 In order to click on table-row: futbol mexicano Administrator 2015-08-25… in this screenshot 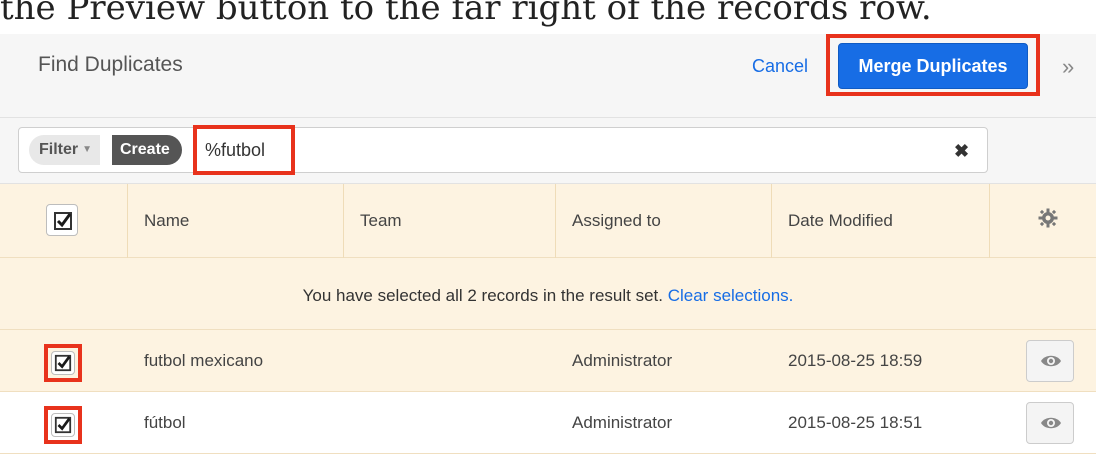, I will do `click(548, 361)`.